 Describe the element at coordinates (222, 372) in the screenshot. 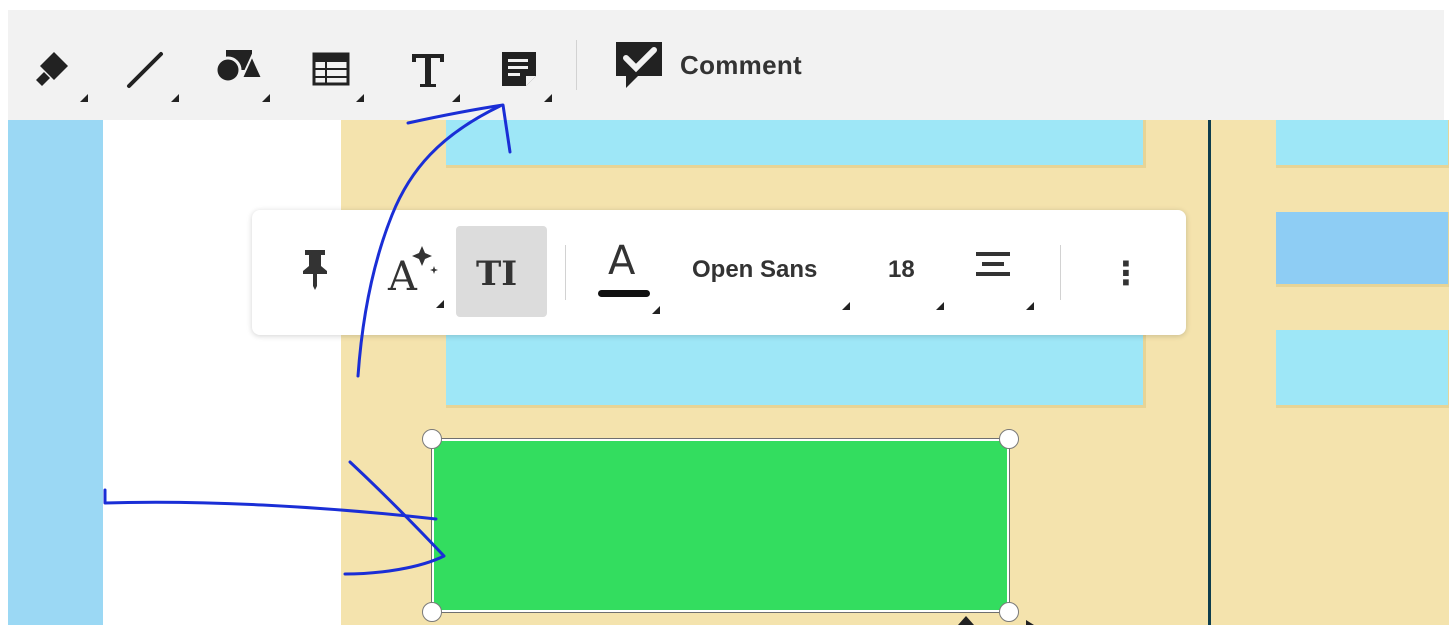

I see `swimlane-white` at that location.